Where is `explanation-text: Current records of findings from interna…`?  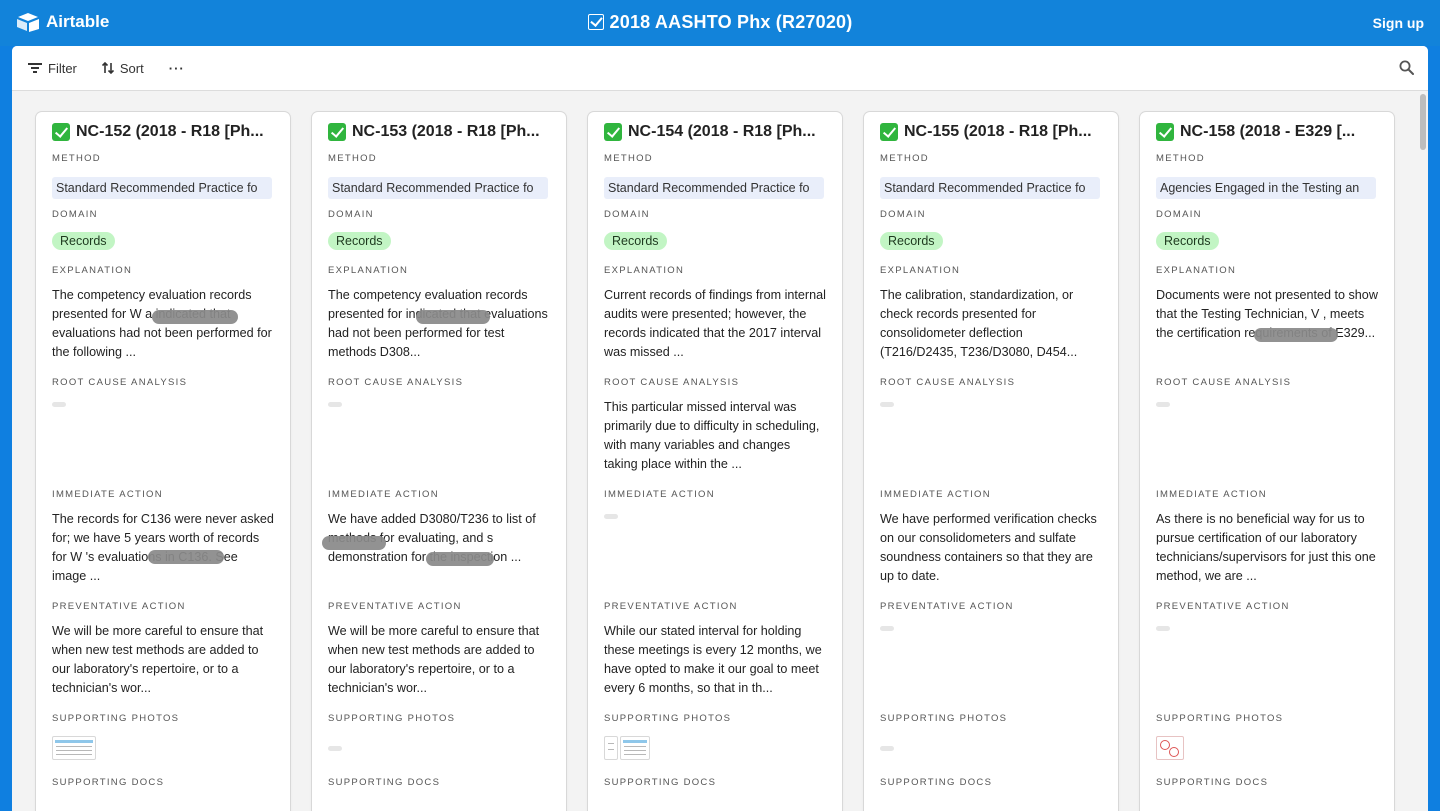 explanation-text: Current records of findings from interna… is located at coordinates (715, 323).